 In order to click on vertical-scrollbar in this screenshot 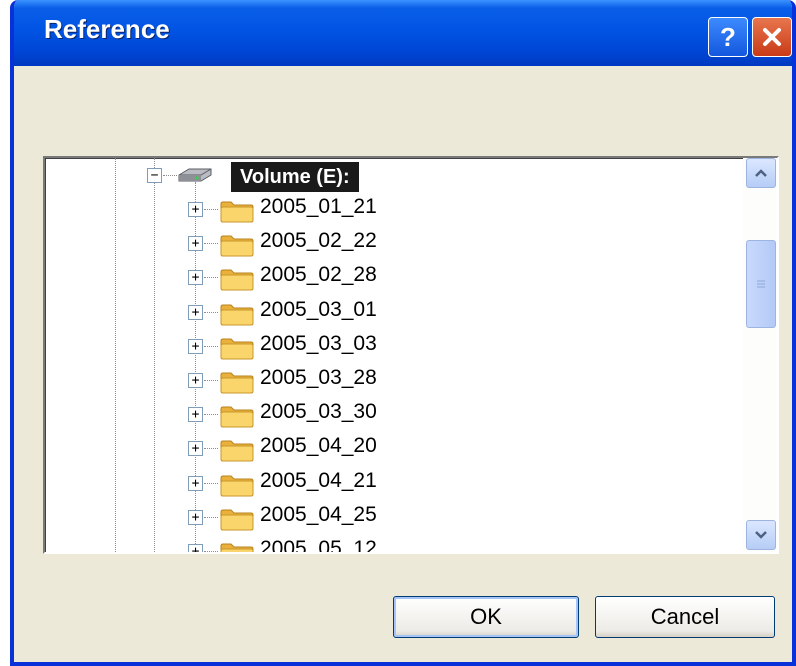, I will do `click(760, 355)`.